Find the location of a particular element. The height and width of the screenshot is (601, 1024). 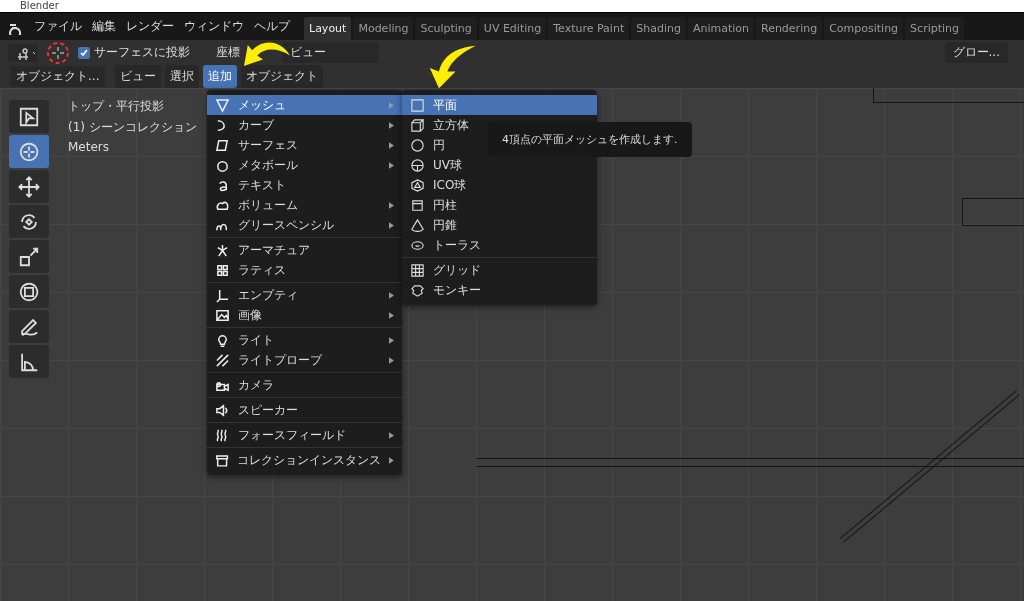

orientation-label: 座標 is located at coordinates (228, 52).